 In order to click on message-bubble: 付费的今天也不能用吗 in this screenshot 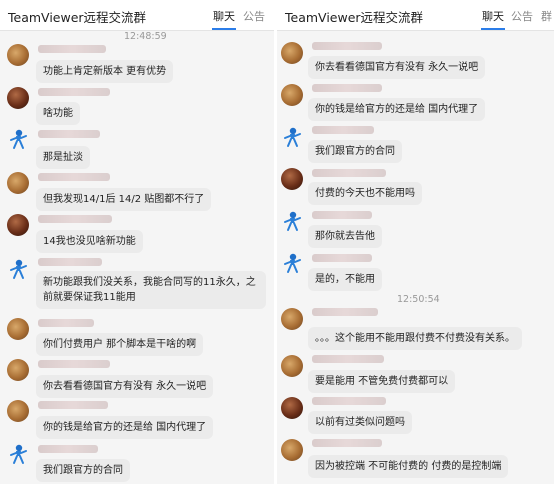, I will do `click(365, 193)`.